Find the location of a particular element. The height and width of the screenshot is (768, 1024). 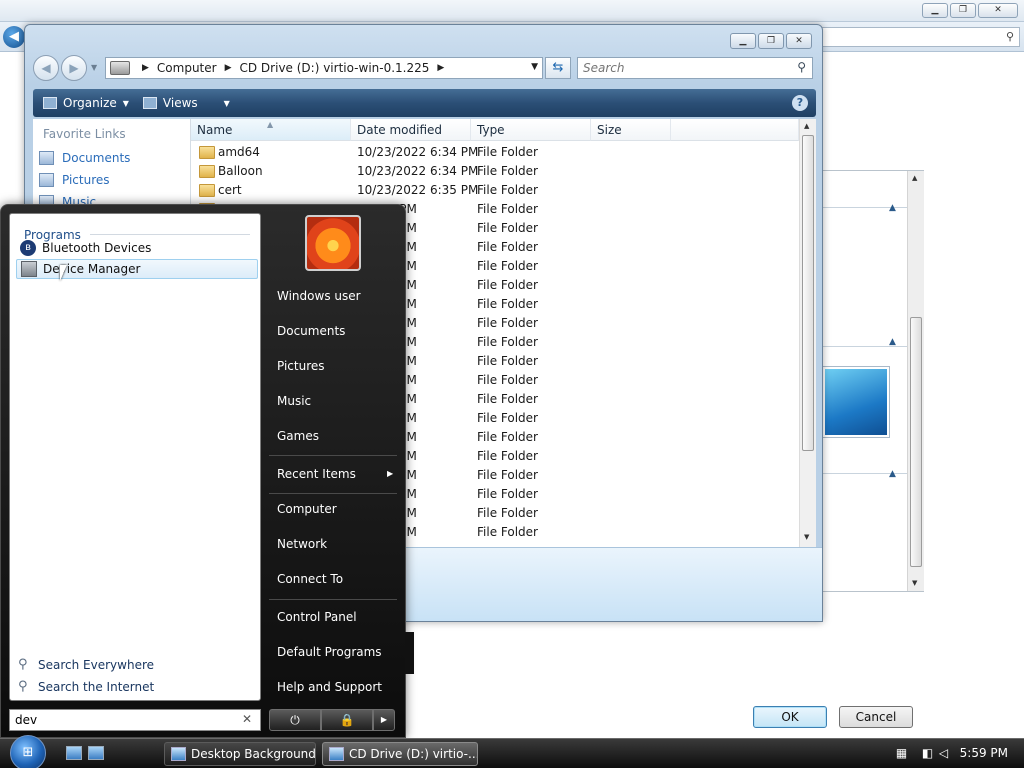

recent-pages-dropdown-icon: ▼ is located at coordinates (94, 67).